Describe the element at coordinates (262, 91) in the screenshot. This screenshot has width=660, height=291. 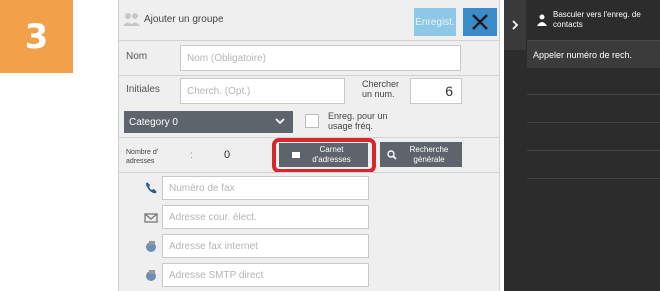
I see `initiales-field: Cherch. (Opt.)` at that location.